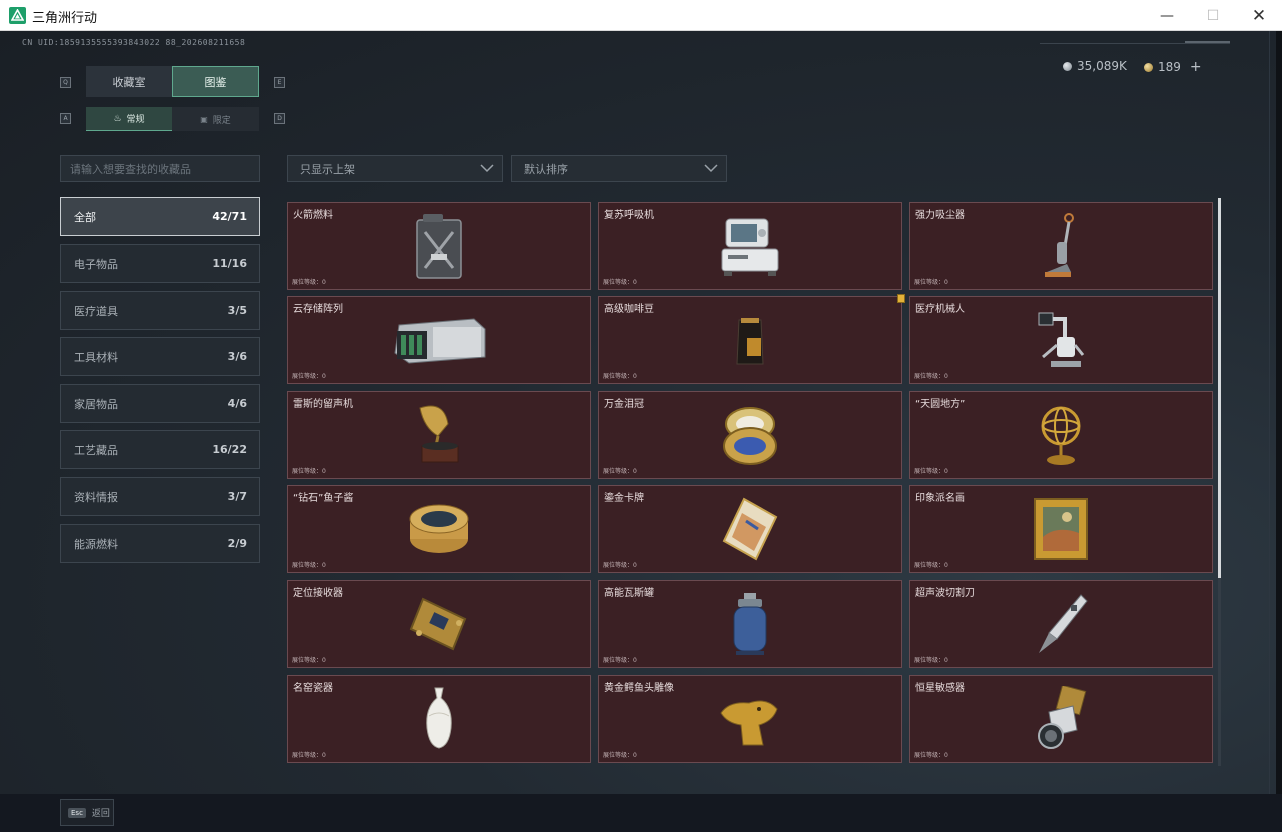 Image resolution: width=1282 pixels, height=832 pixels. Describe the element at coordinates (87, 812) in the screenshot. I see `back-button: Esc 返回` at that location.